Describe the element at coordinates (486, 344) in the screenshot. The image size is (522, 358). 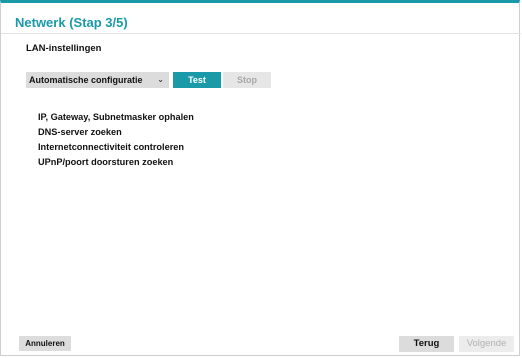
I see `next-button: Volgende` at that location.